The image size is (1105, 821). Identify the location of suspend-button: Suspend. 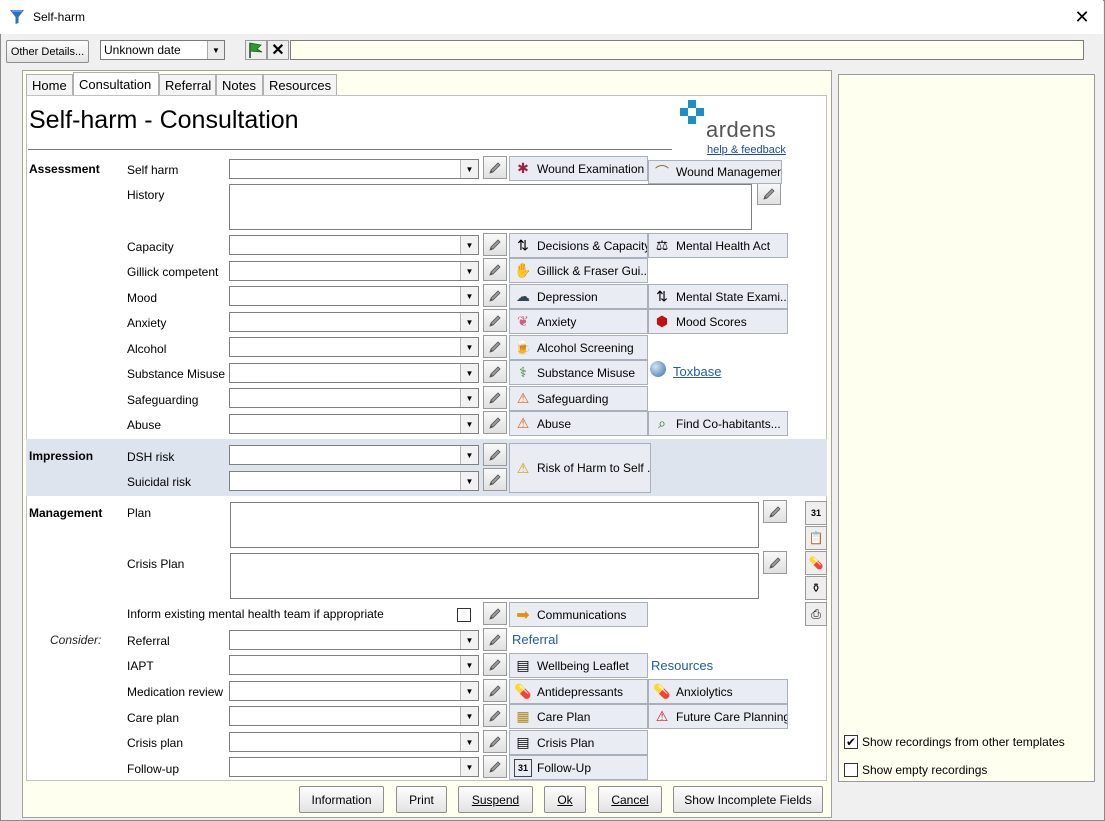
(495, 799).